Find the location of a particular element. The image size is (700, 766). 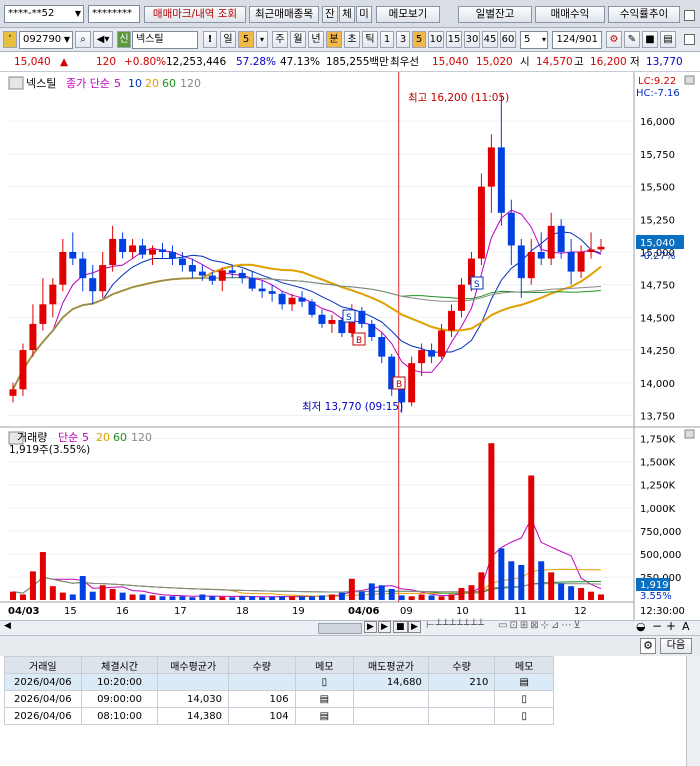

col-buy-avg: 매수평균가 is located at coordinates (193, 665).